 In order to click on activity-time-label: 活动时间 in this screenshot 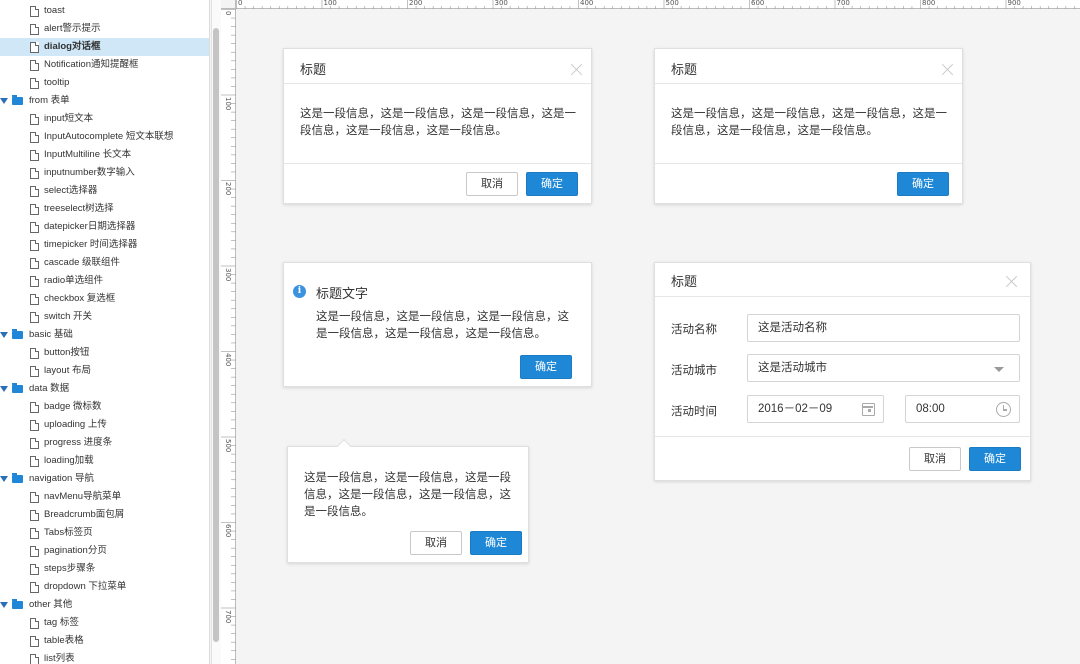, I will do `click(694, 412)`.